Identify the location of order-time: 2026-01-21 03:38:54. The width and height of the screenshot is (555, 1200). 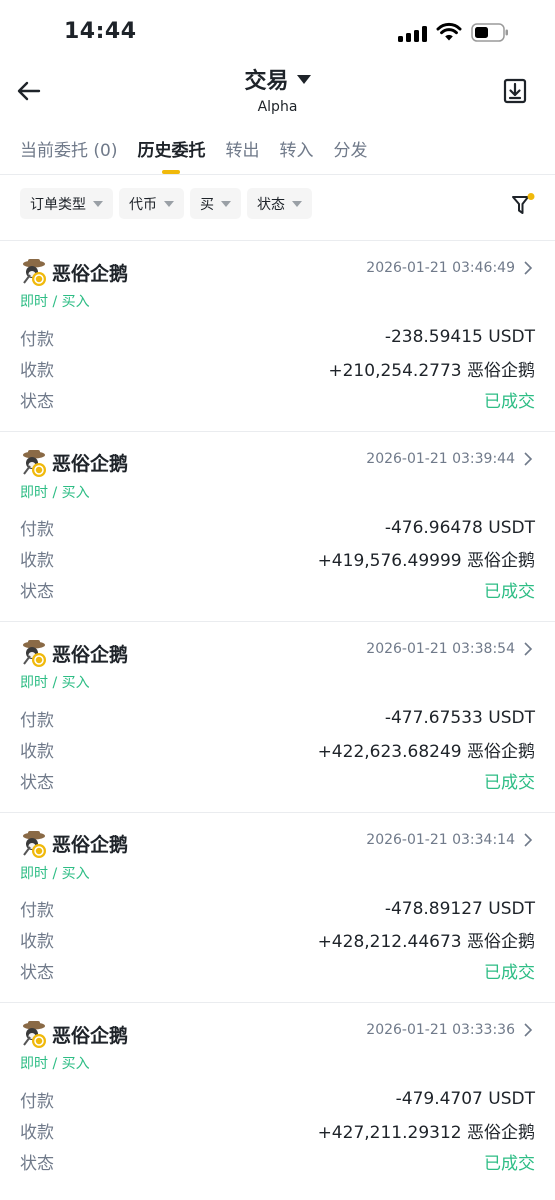
(440, 649).